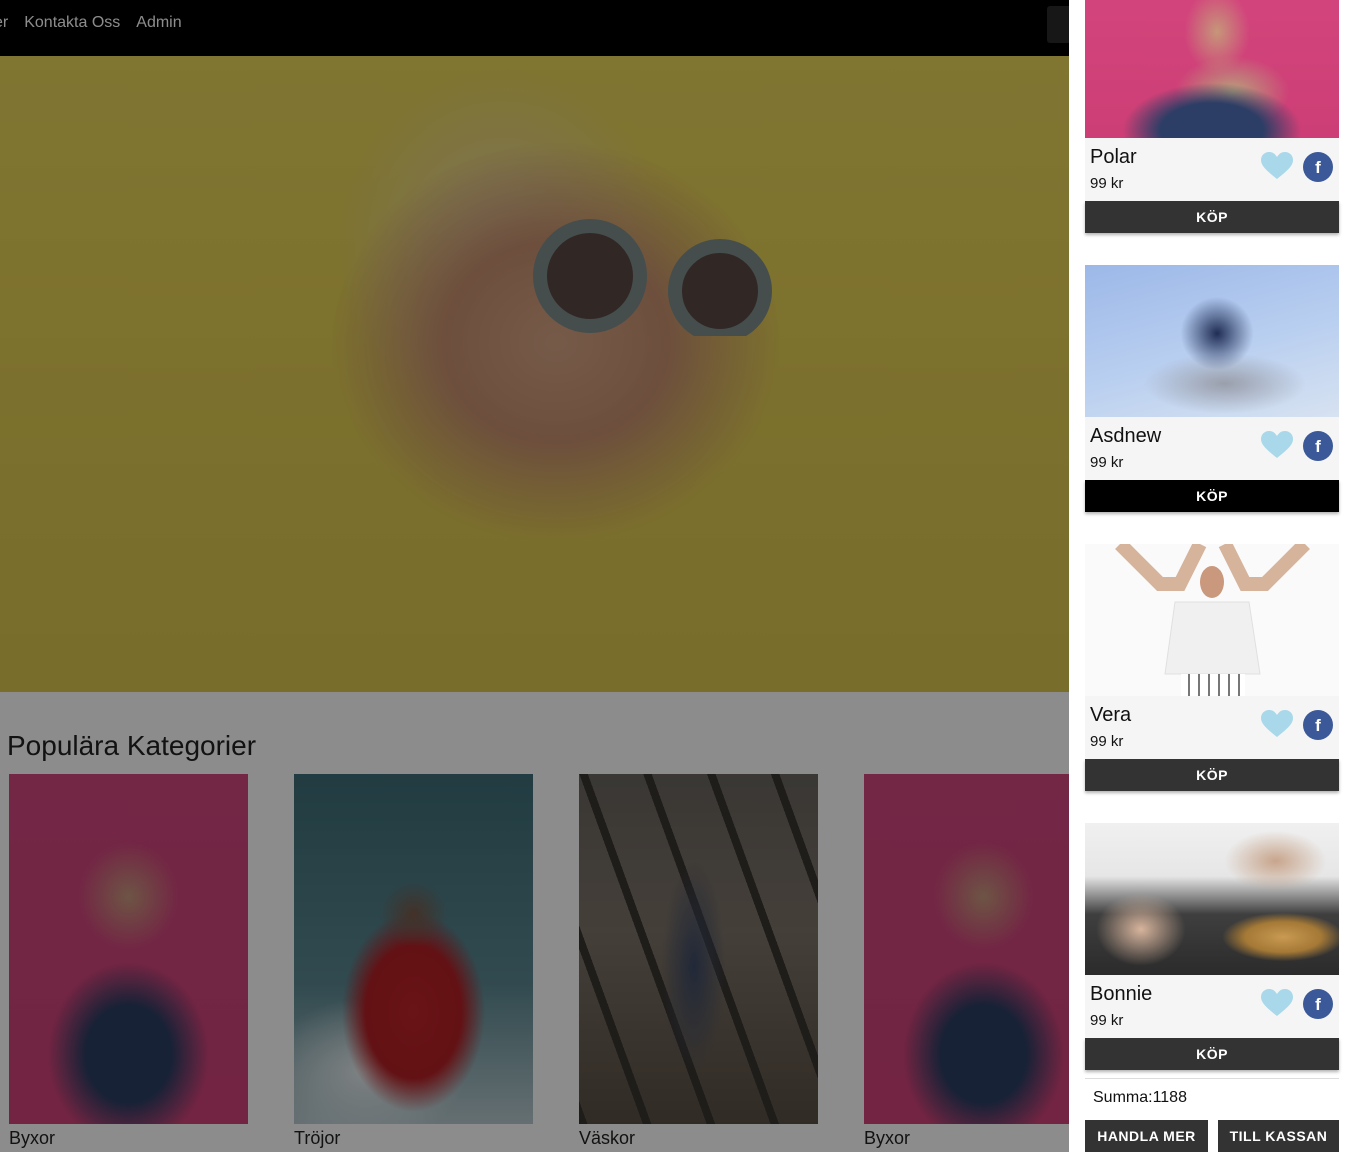  I want to click on product-info: Bonnie 99 kr f, so click(1212, 1006).